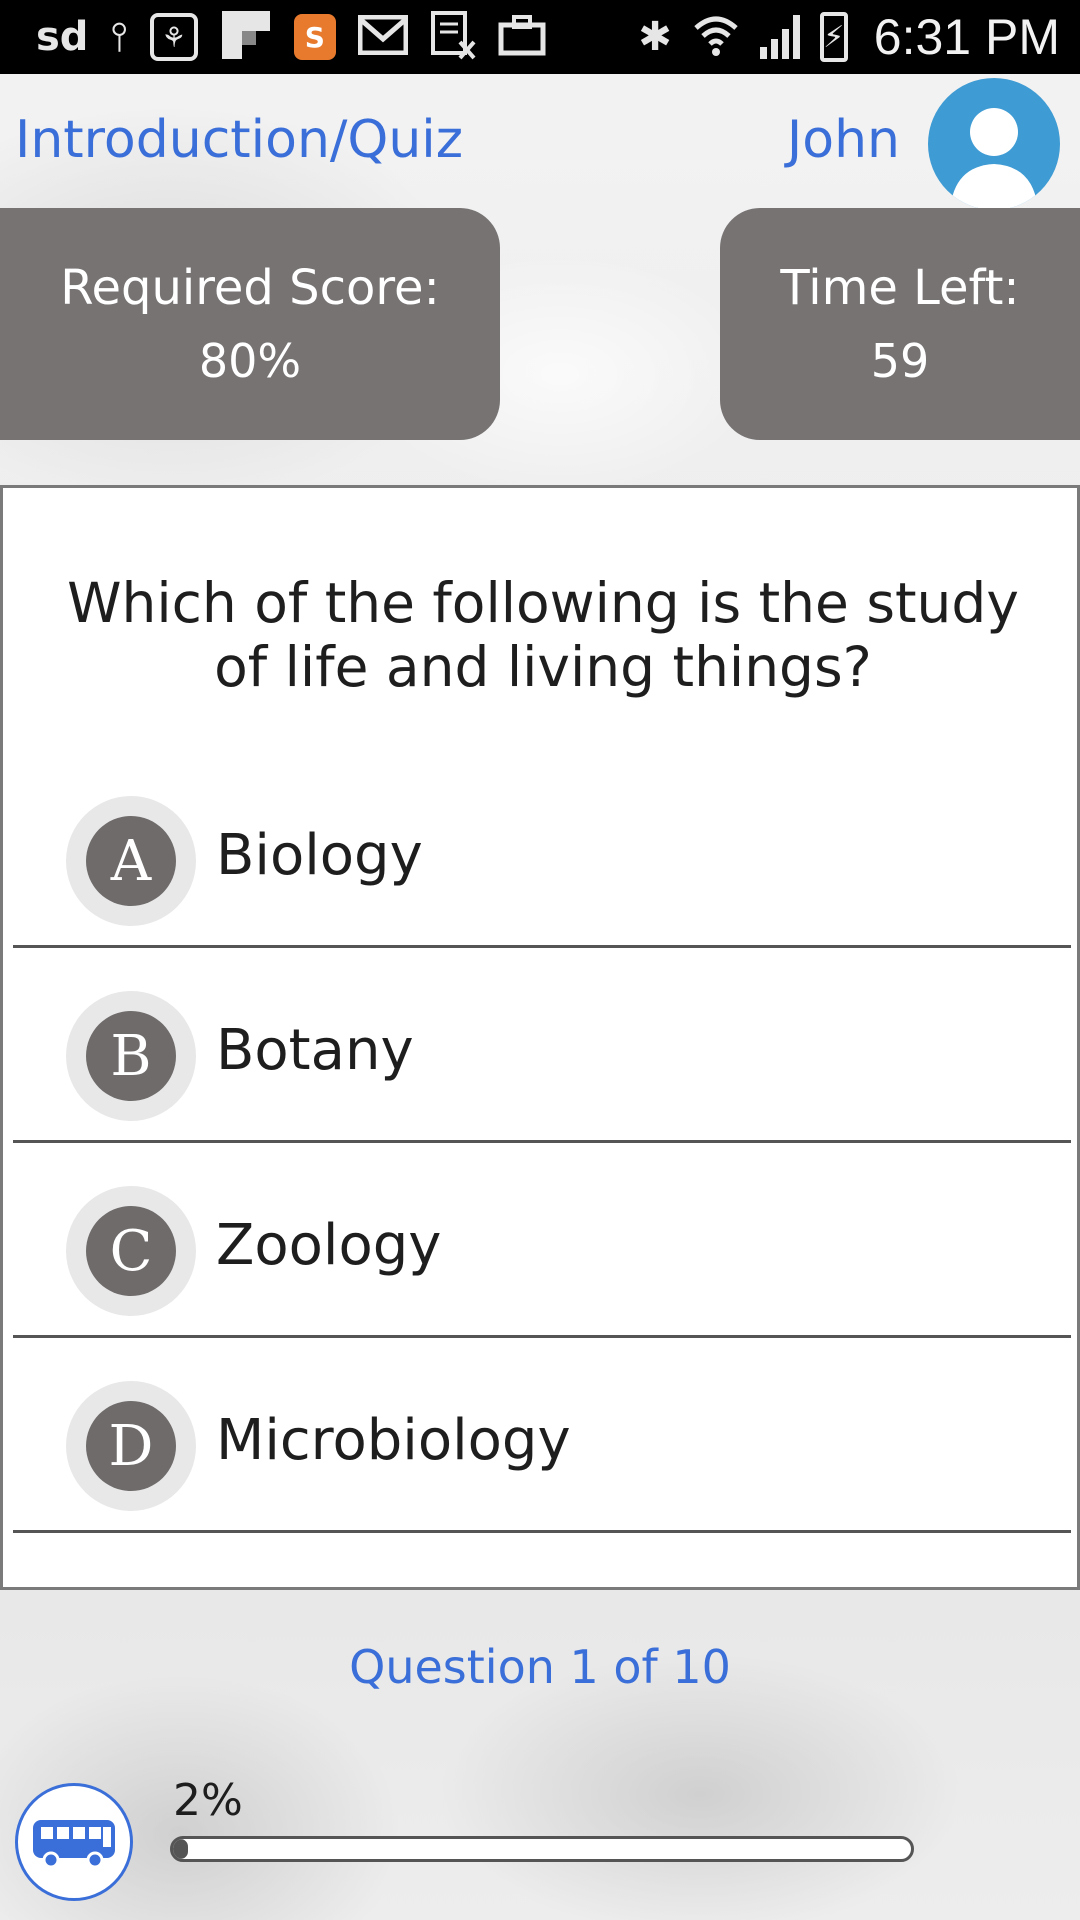  I want to click on user-icon, so click(994, 159).